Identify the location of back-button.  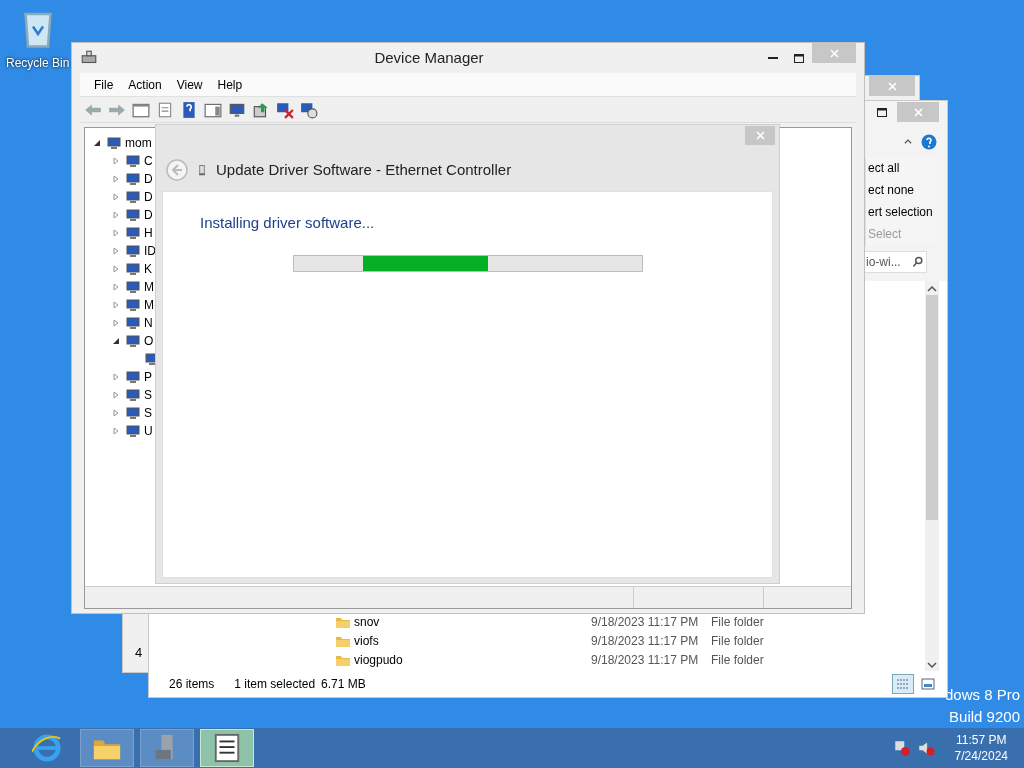
(177, 170).